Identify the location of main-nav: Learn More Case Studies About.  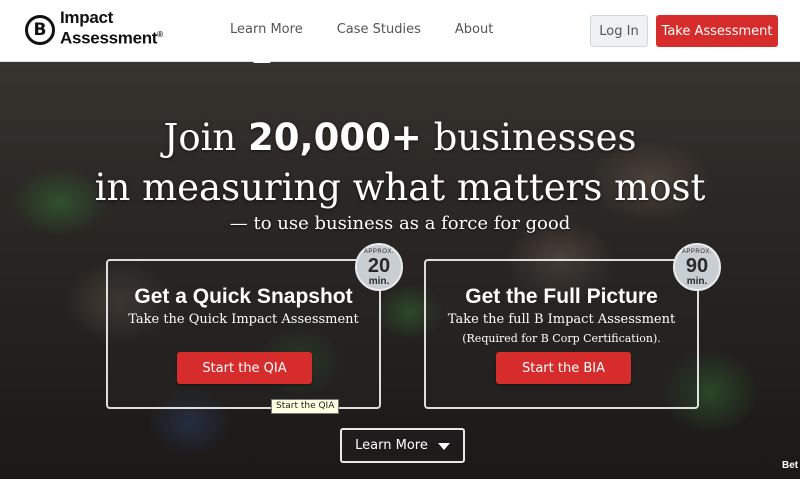
(378, 29).